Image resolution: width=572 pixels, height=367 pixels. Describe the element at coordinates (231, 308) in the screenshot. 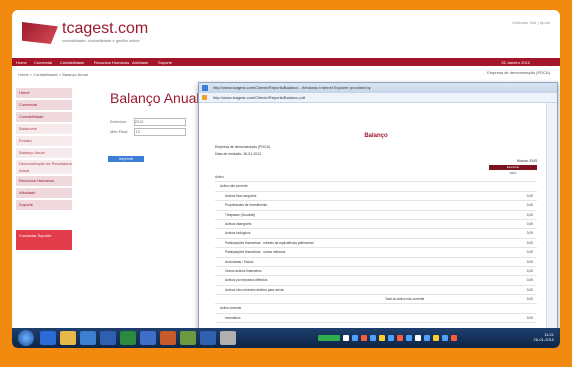

I see `doc-row-label: Activo corrente` at that location.